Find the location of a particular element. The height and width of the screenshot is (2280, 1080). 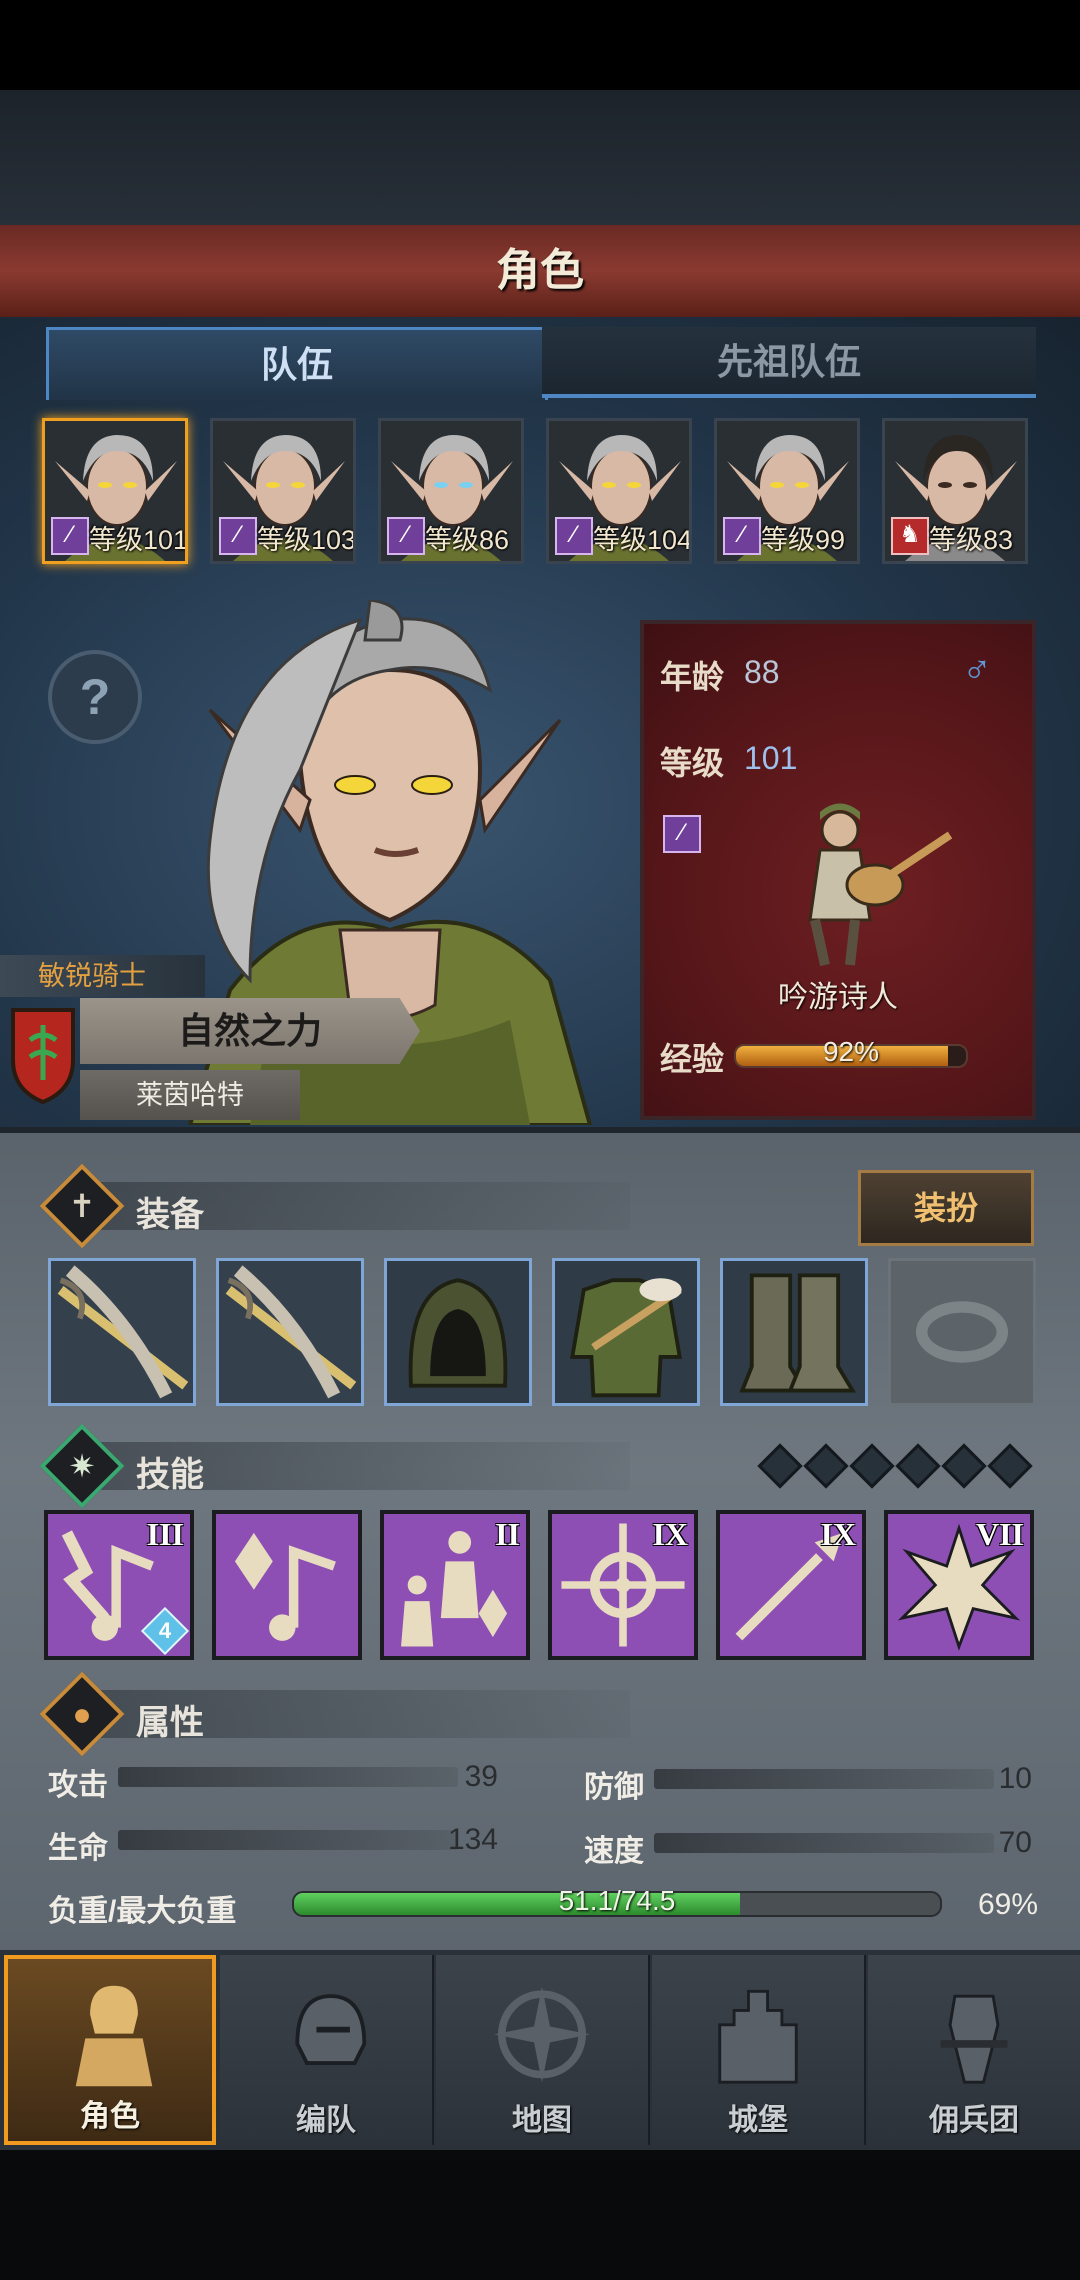

age-label: 年龄 is located at coordinates (692, 677).